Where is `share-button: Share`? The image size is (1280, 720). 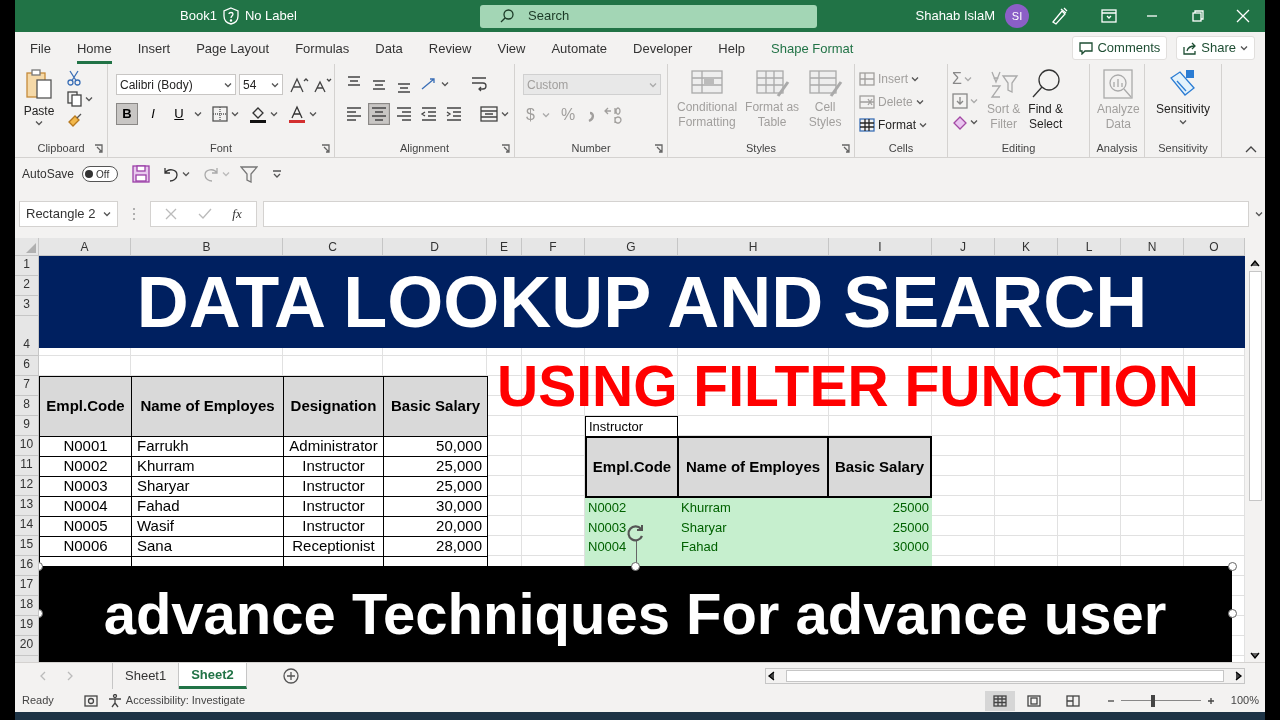 share-button: Share is located at coordinates (1215, 48).